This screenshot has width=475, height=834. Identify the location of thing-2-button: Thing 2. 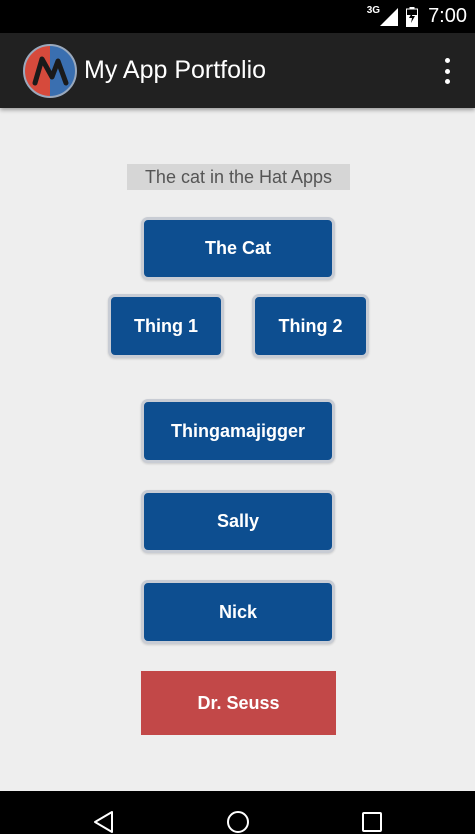
(310, 326).